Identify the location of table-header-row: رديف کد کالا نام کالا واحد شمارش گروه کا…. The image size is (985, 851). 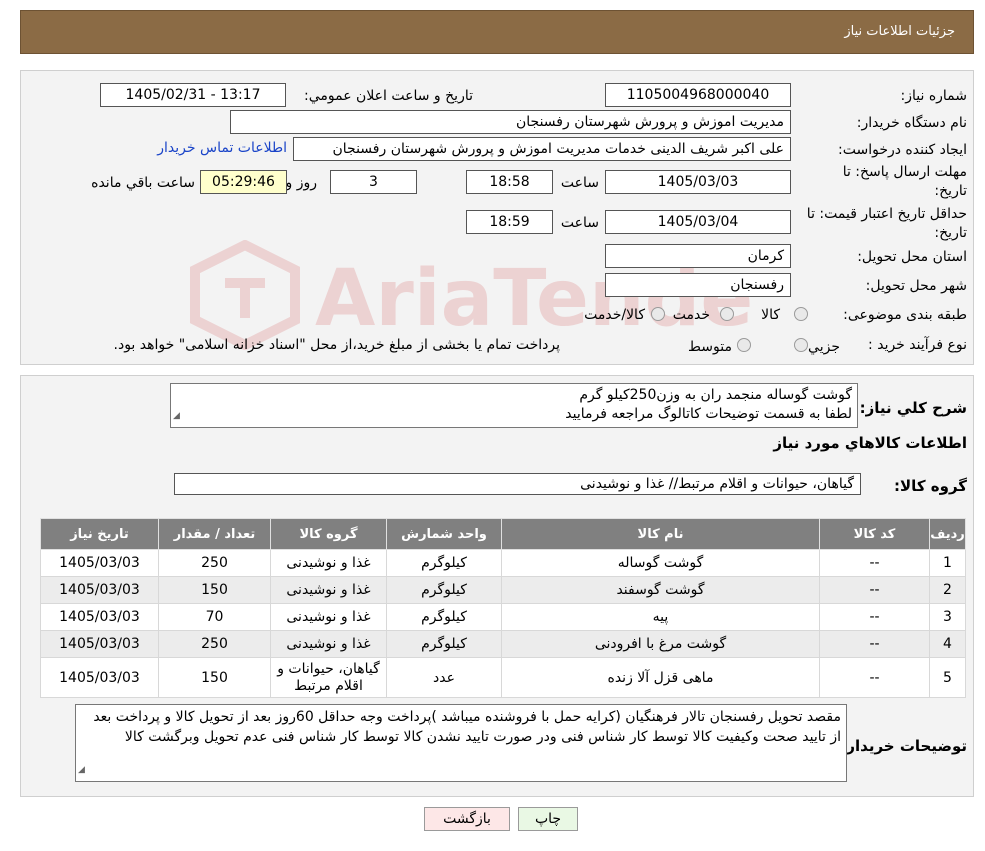
(503, 534).